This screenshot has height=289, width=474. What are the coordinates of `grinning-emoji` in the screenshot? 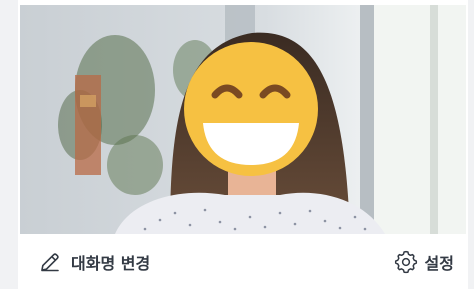 It's located at (251, 109).